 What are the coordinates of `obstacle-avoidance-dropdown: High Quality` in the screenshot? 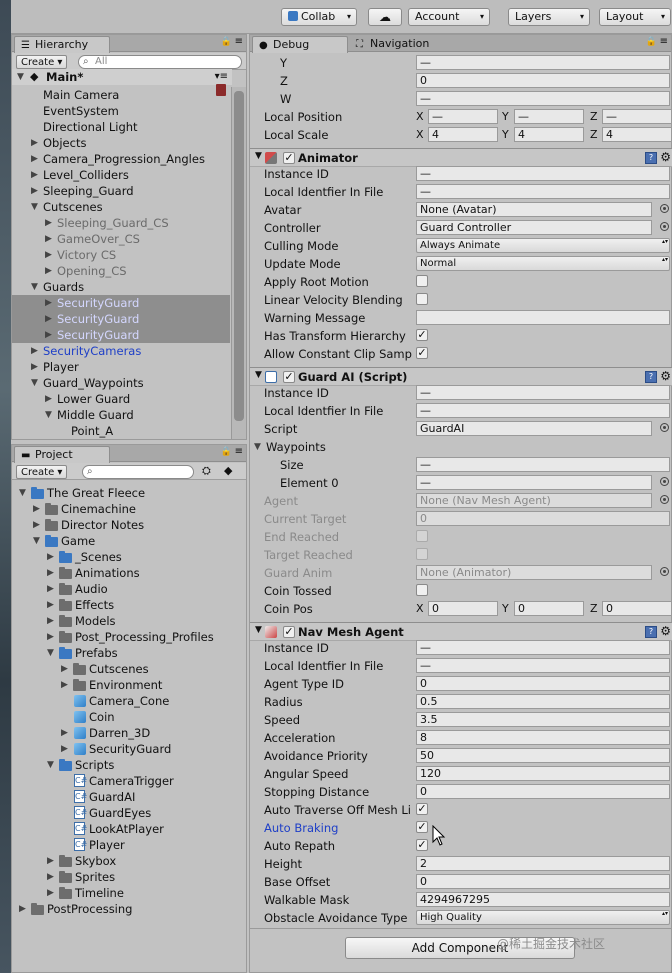 It's located at (543, 917).